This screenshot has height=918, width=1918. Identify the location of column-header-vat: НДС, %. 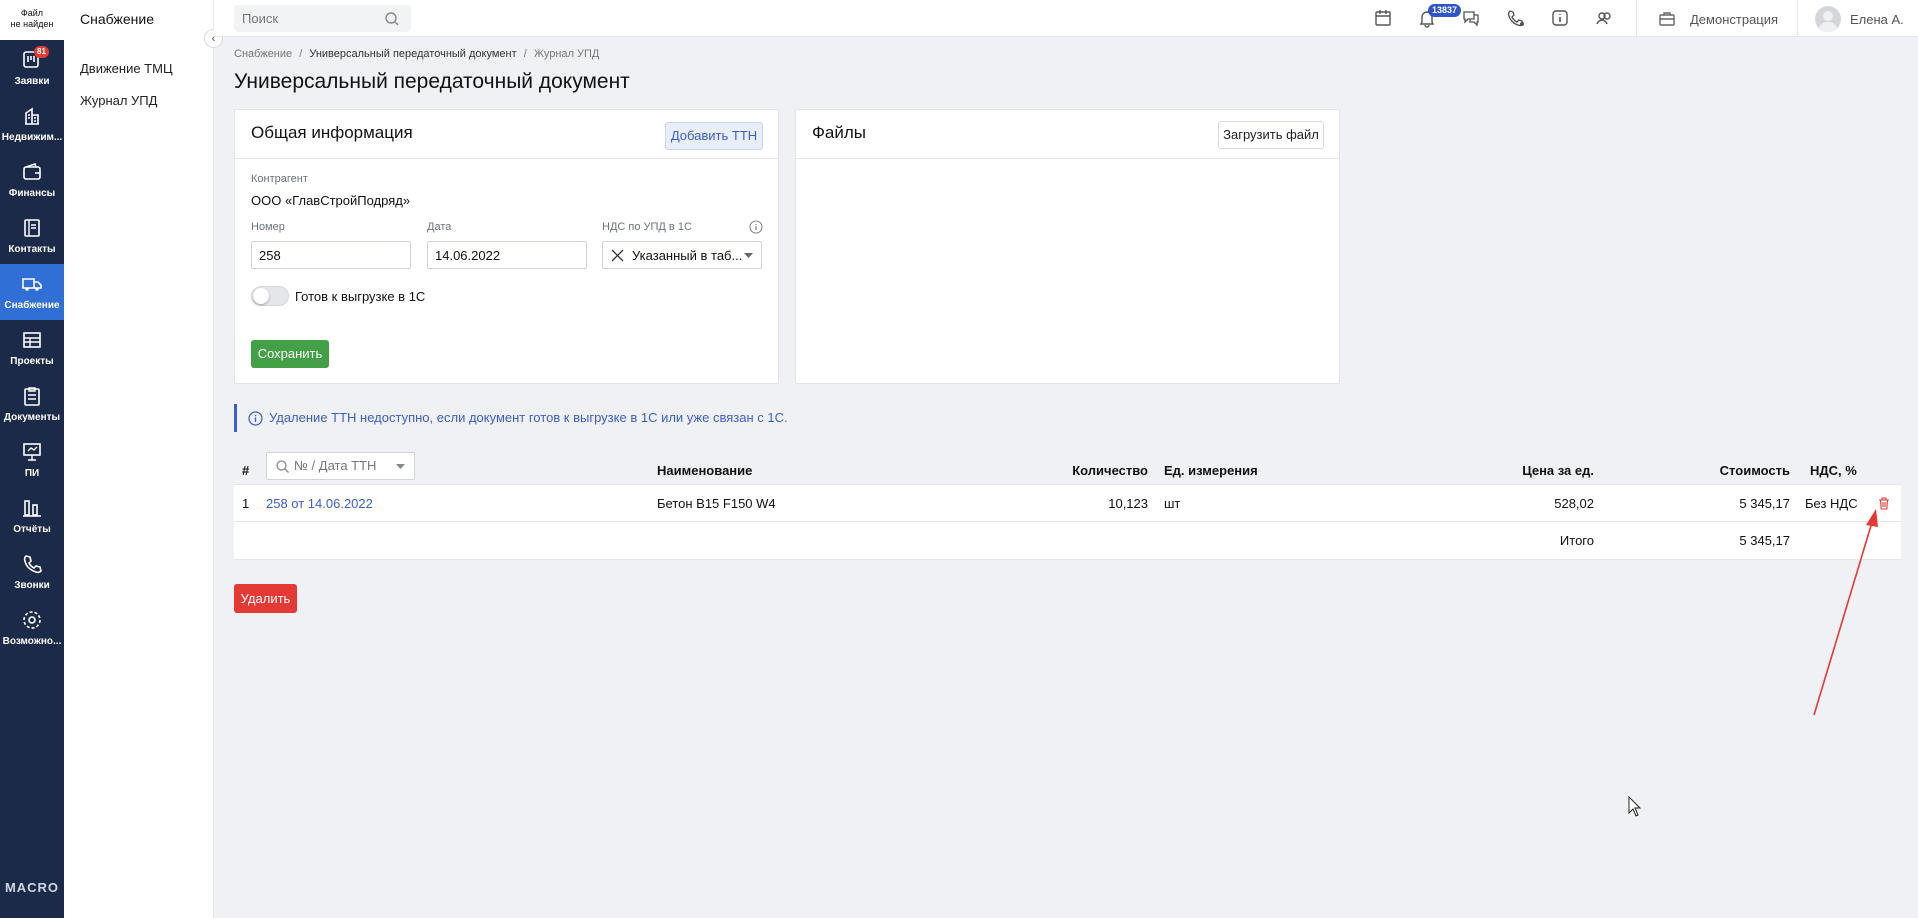
(1833, 470).